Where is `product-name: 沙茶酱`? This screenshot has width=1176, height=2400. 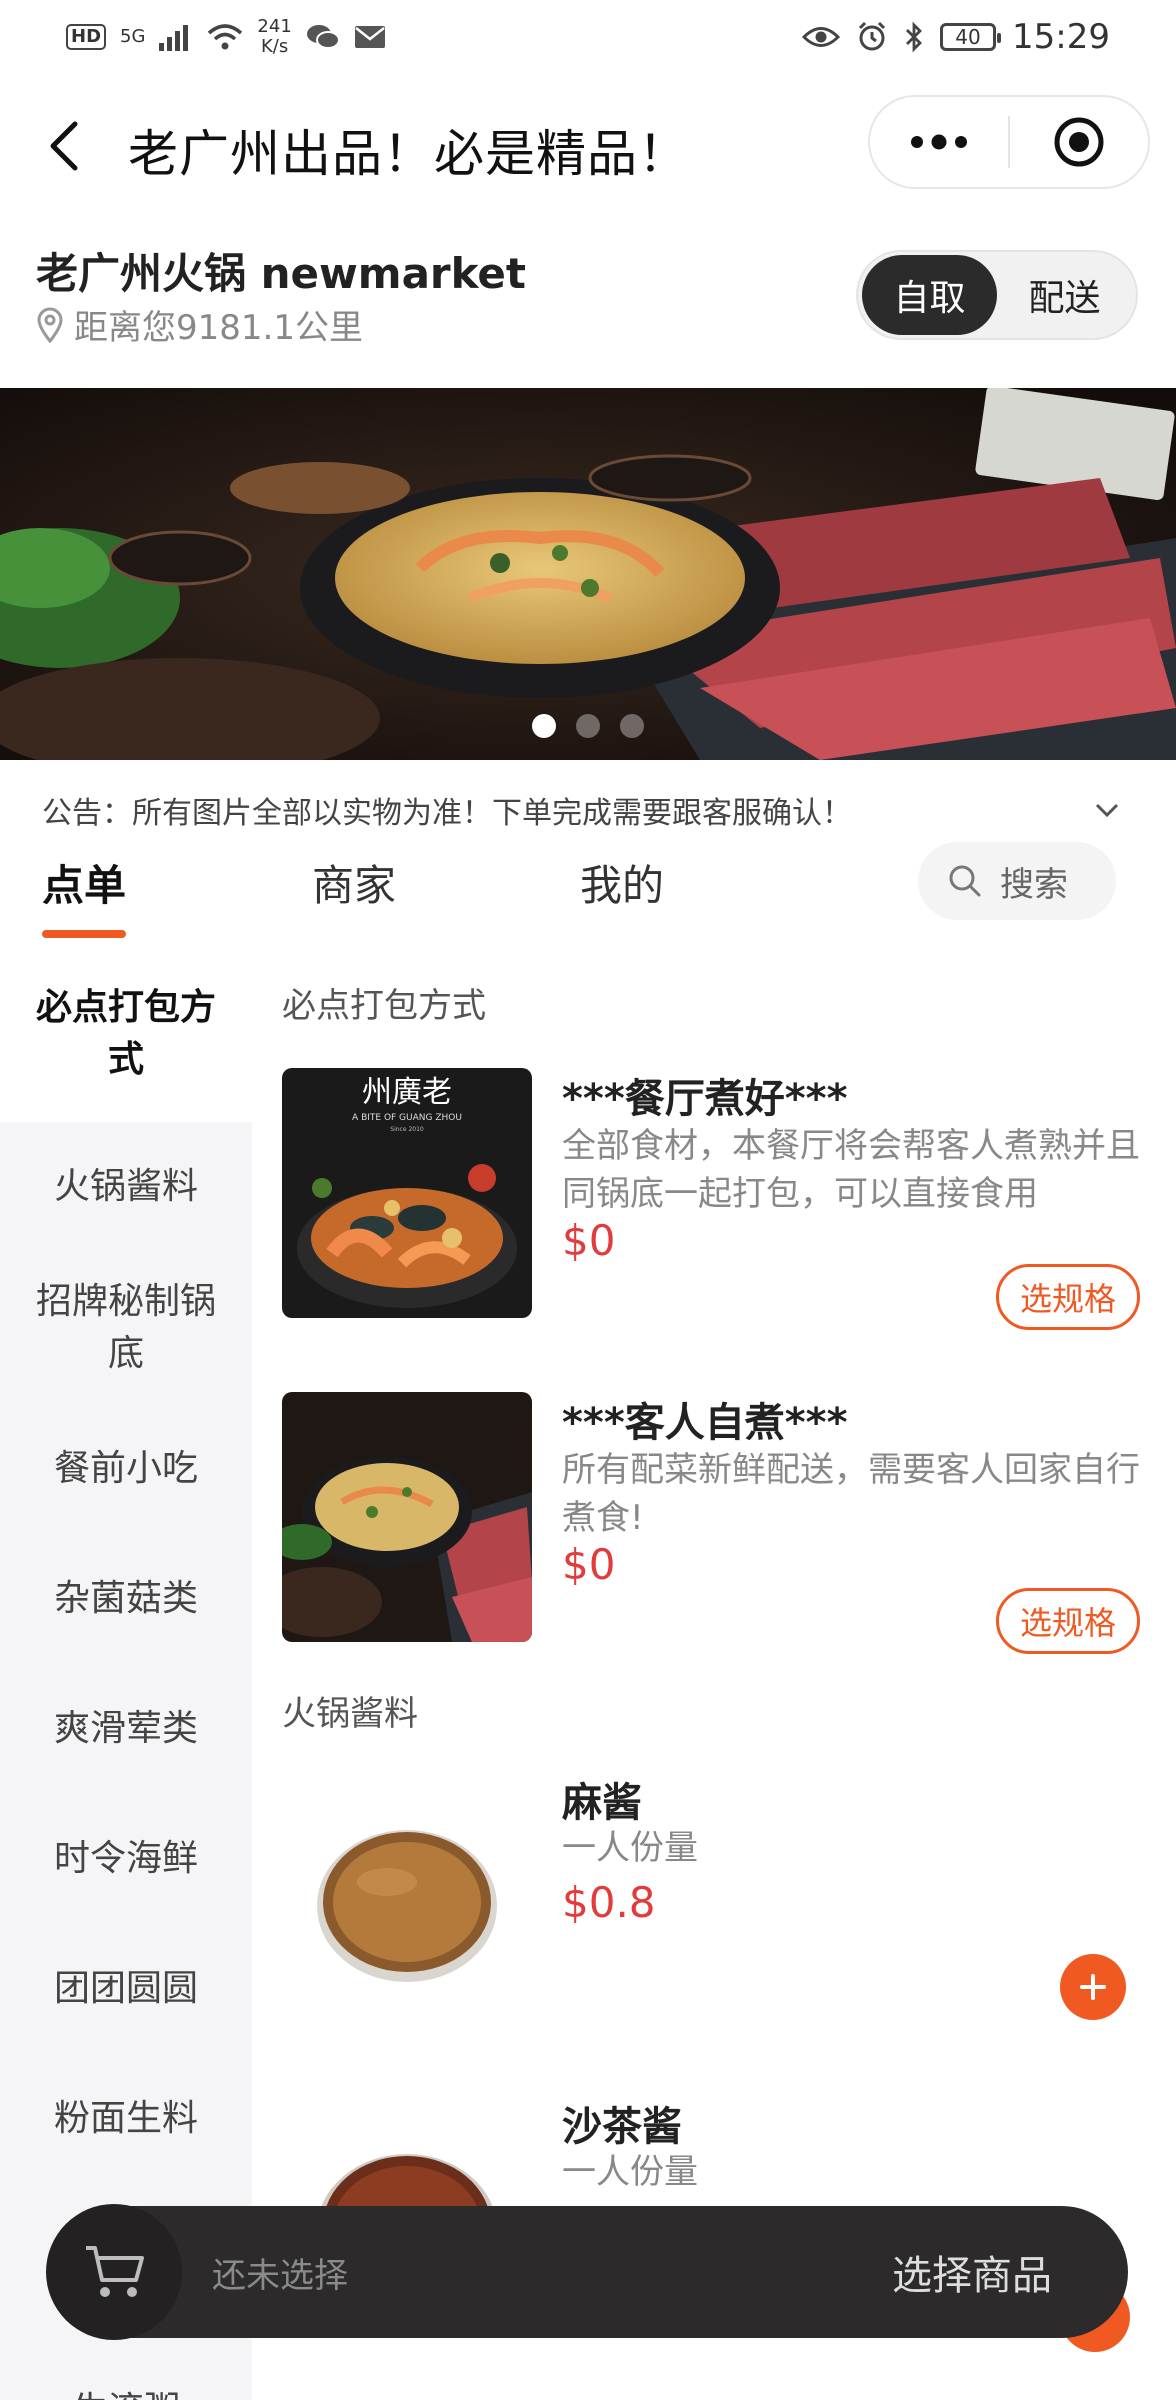
product-name: 沙茶酱 is located at coordinates (622, 2127).